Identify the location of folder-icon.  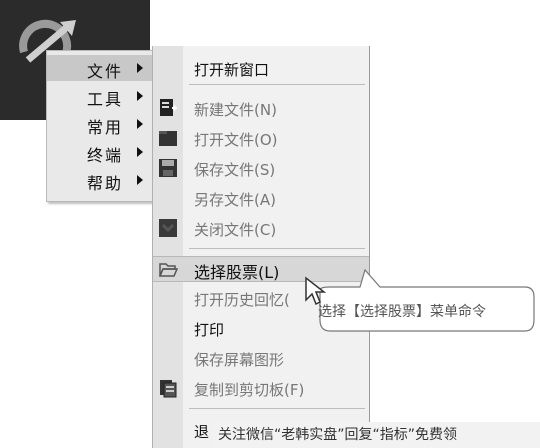
(168, 138).